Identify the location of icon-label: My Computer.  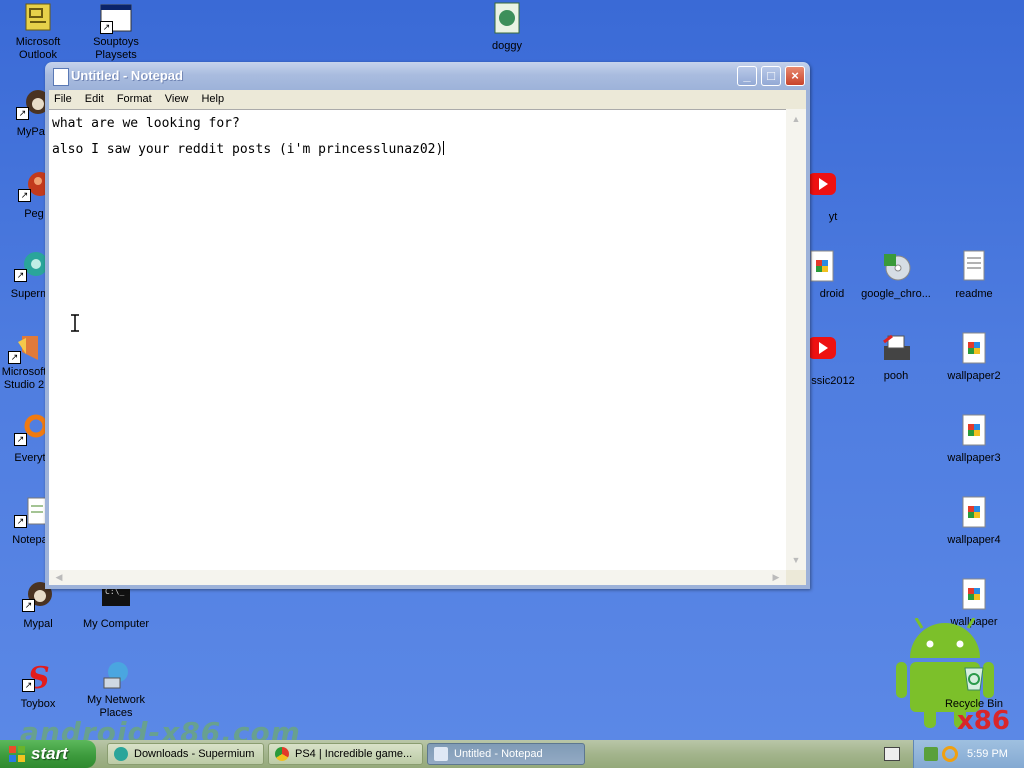
(116, 624).